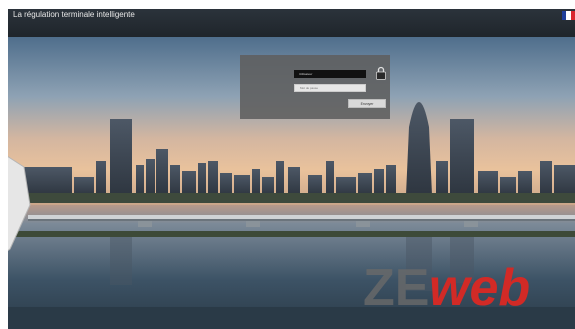  I want to click on password-input, so click(330, 88).